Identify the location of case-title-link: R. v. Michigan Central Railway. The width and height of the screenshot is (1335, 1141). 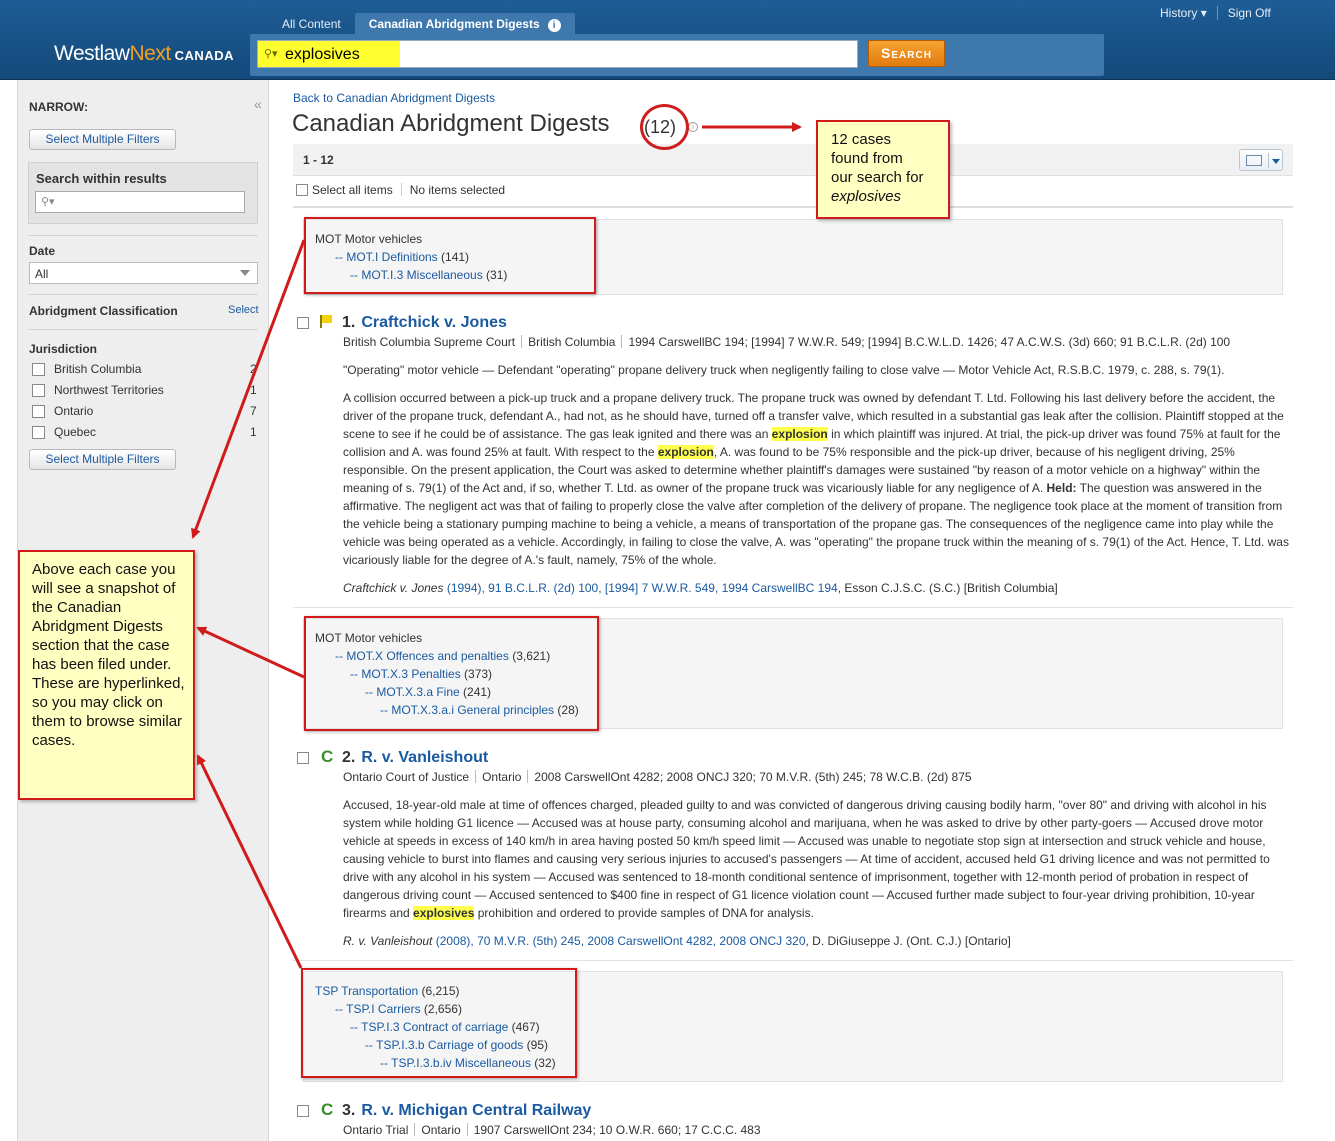
(476, 1110).